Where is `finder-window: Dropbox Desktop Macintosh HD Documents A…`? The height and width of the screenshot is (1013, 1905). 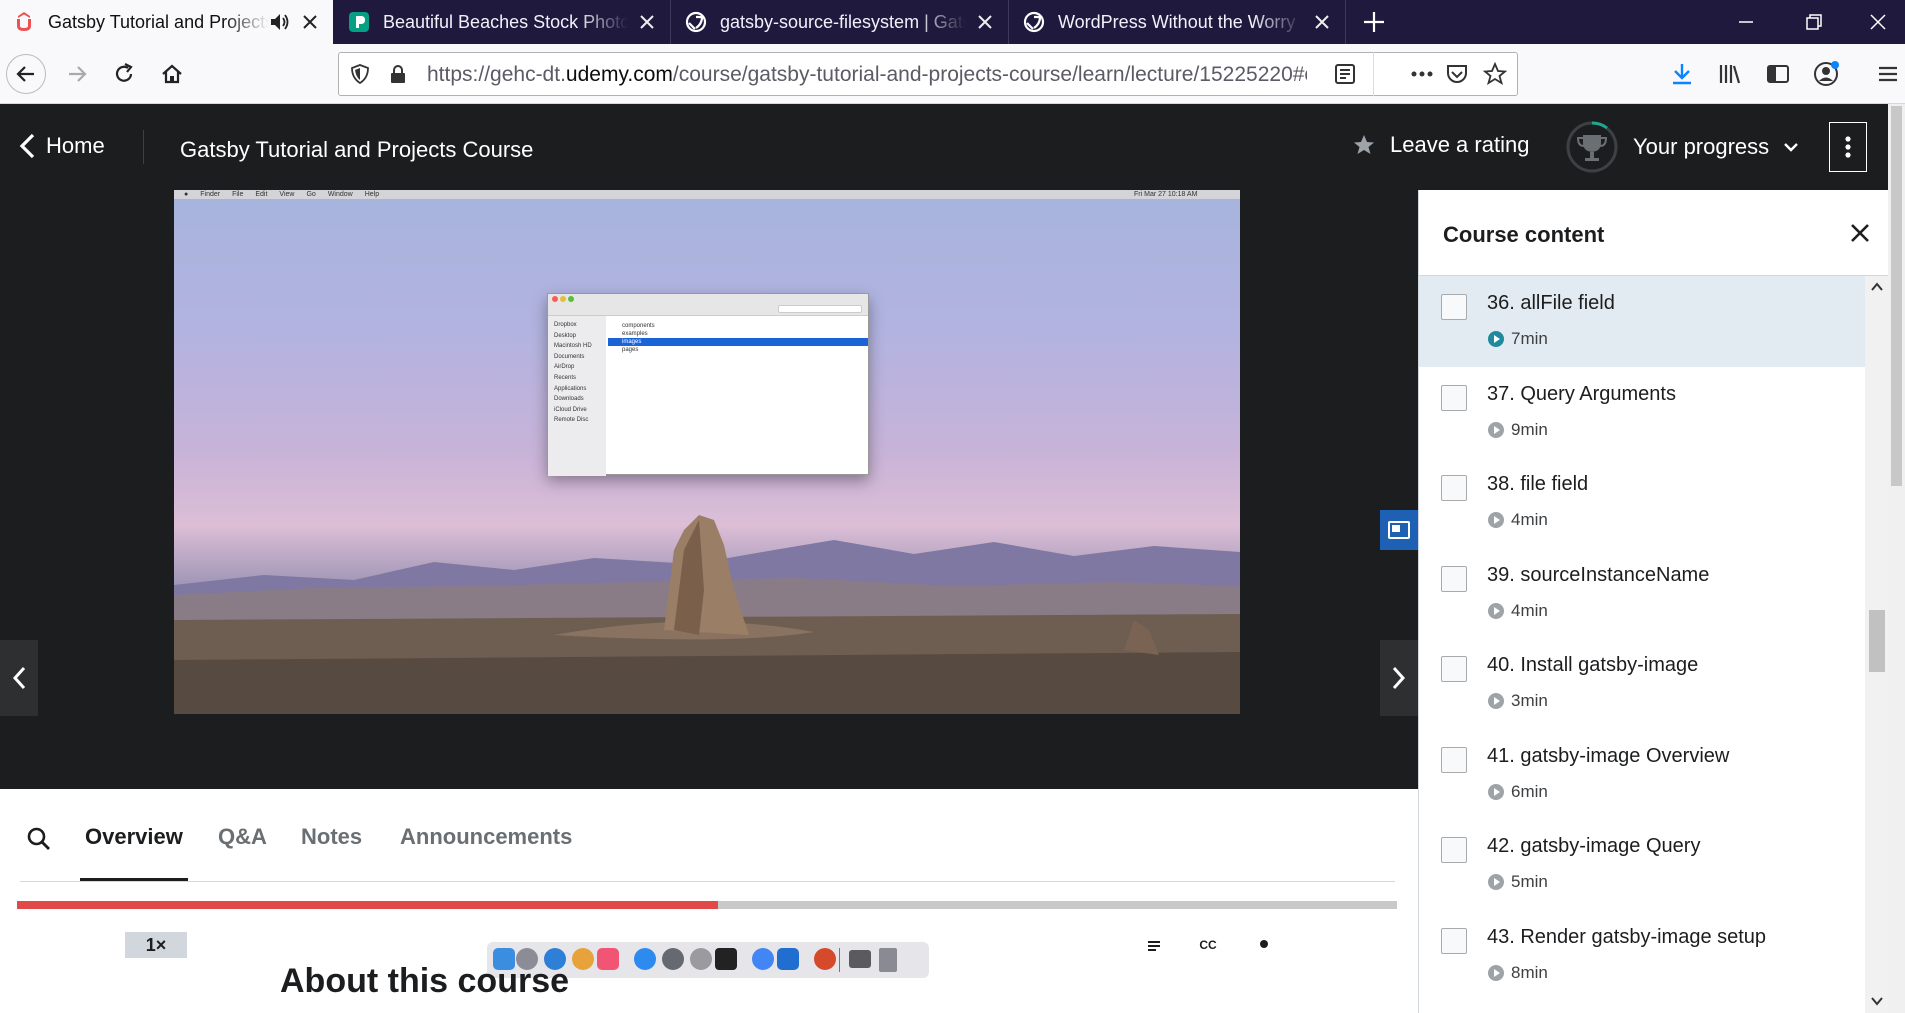 finder-window: Dropbox Desktop Macintosh HD Documents A… is located at coordinates (708, 384).